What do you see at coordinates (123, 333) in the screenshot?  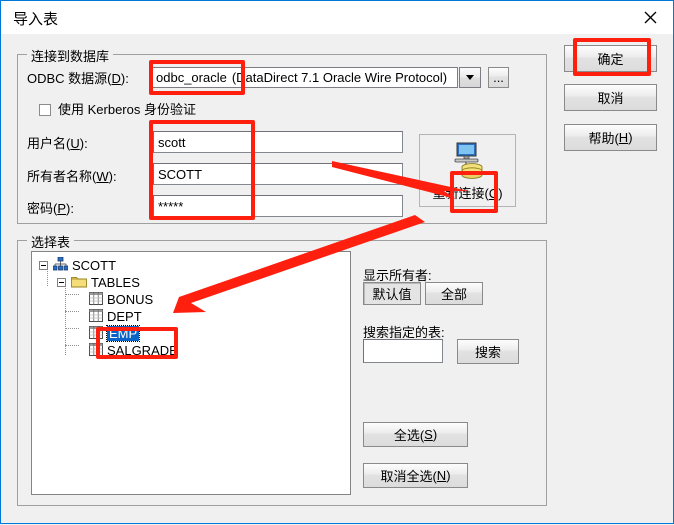 I see `tree-node-label: EMP` at bounding box center [123, 333].